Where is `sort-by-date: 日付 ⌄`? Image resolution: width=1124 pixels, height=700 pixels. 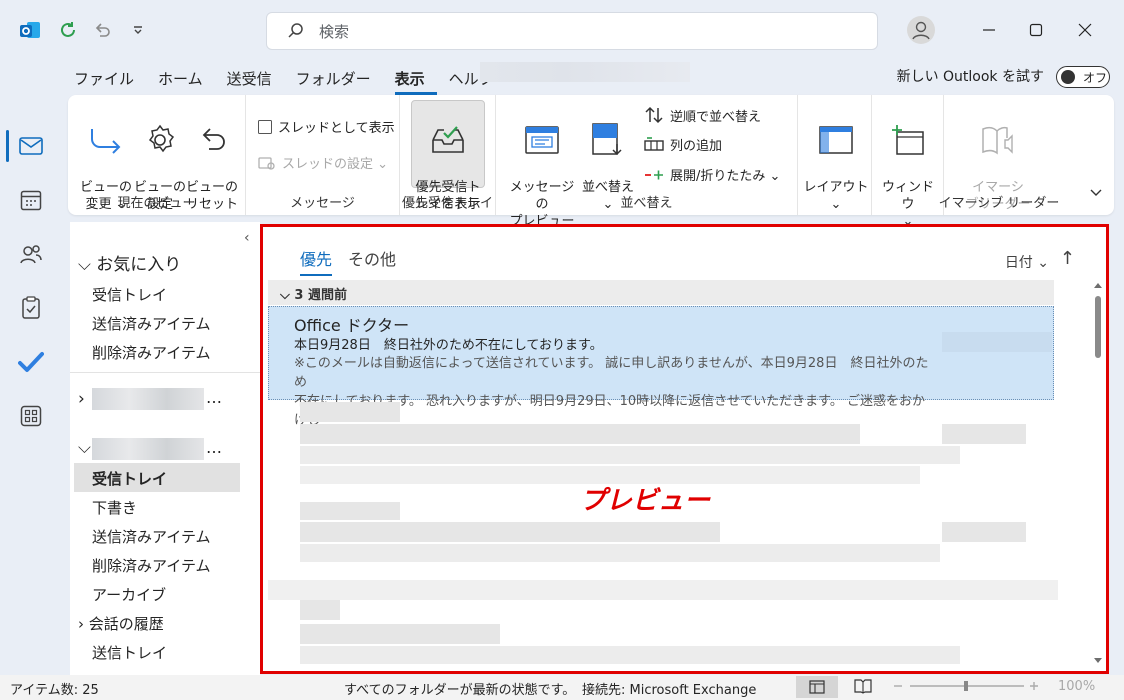
sort-by-date: 日付 ⌄ is located at coordinates (1027, 262).